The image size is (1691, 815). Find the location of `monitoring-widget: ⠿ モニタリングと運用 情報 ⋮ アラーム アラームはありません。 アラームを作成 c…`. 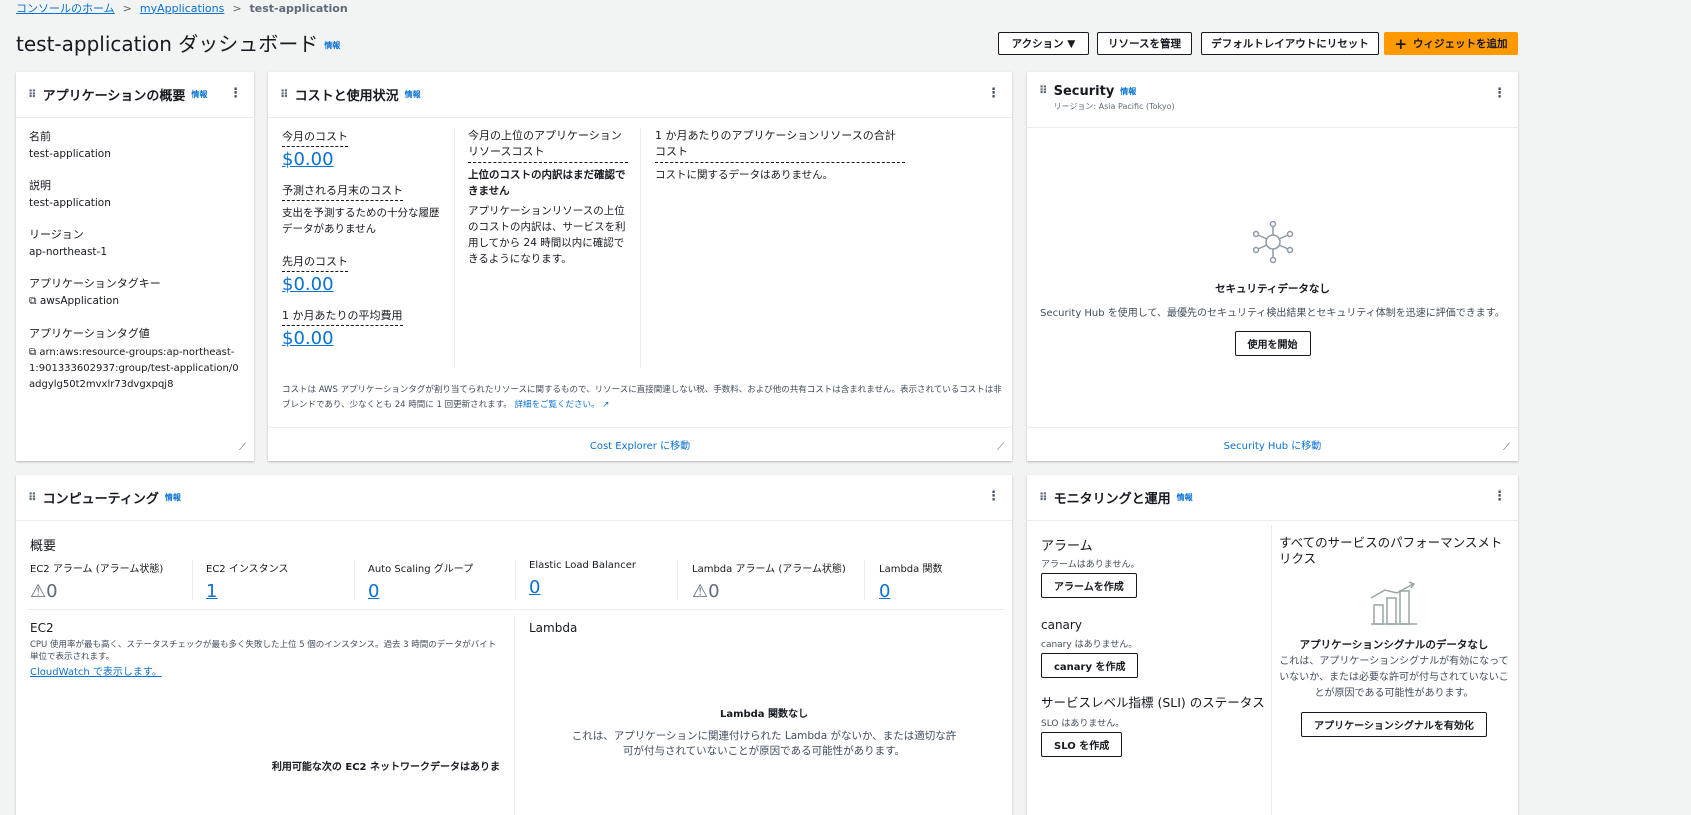

monitoring-widget: ⠿ モニタリングと運用 情報 ⋮ アラーム アラームはありません。 アラームを作成 c… is located at coordinates (1272, 645).